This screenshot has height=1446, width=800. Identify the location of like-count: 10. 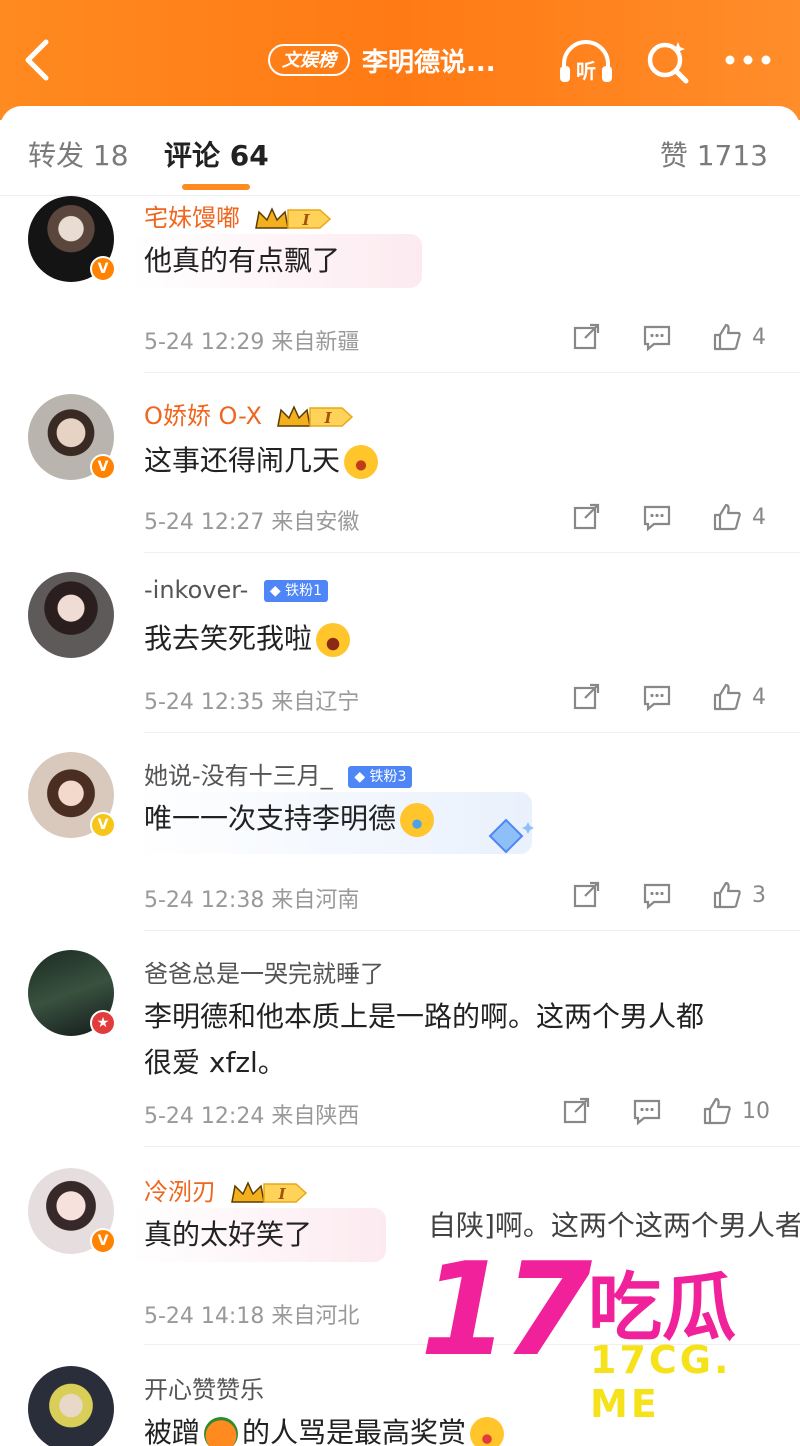
(756, 1111).